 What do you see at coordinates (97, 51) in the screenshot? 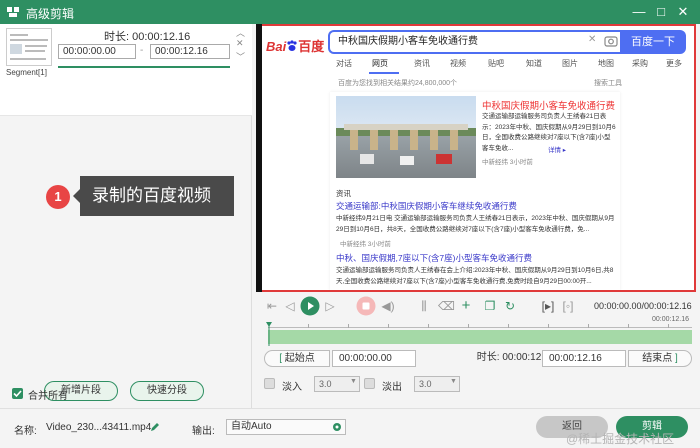
I see `segment-start-input: 00:00:00.00` at bounding box center [97, 51].